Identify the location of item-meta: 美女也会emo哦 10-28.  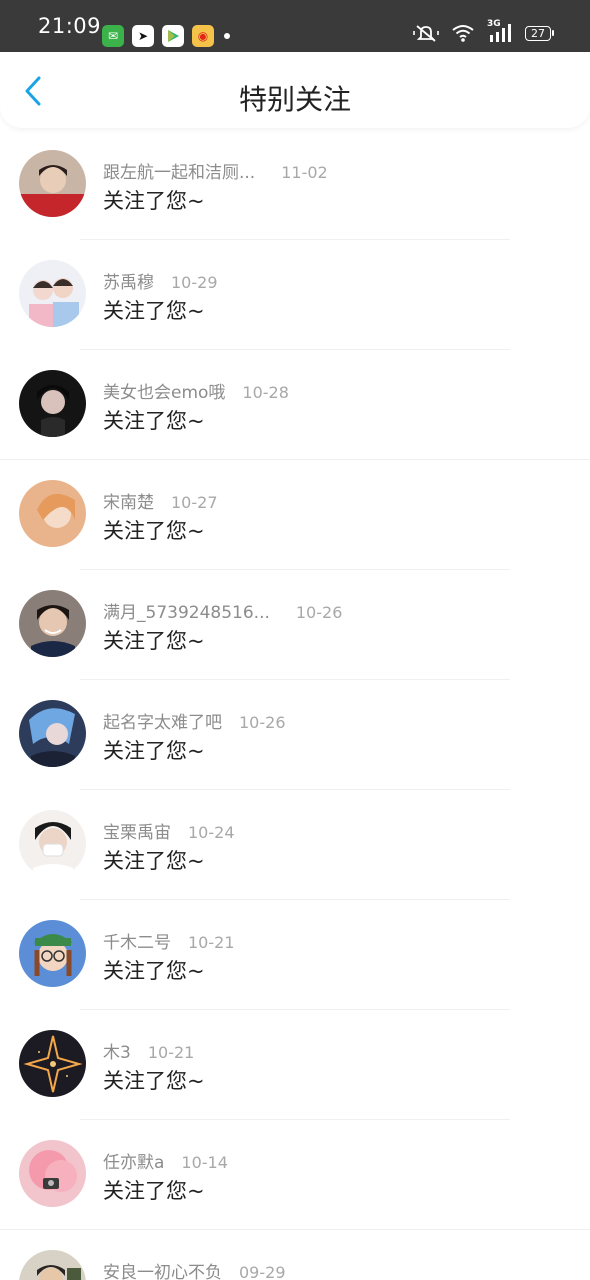
(196, 390).